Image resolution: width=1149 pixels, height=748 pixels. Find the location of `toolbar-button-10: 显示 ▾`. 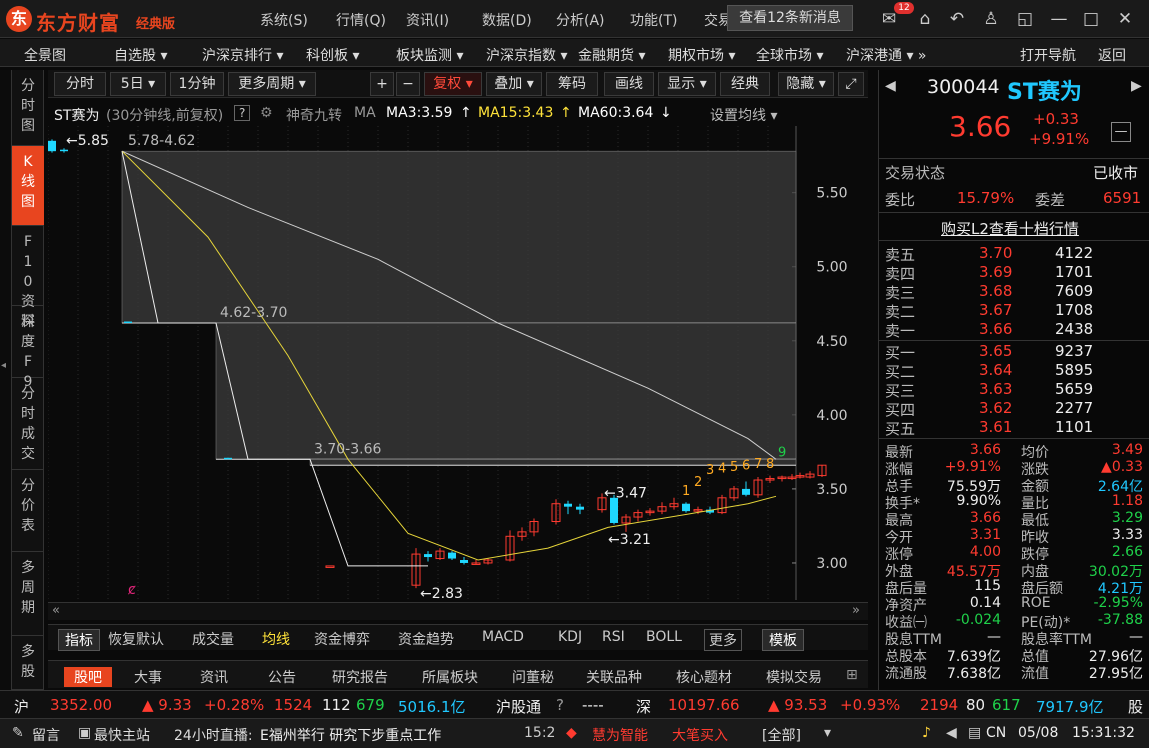

toolbar-button-10: 显示 ▾ is located at coordinates (687, 84).